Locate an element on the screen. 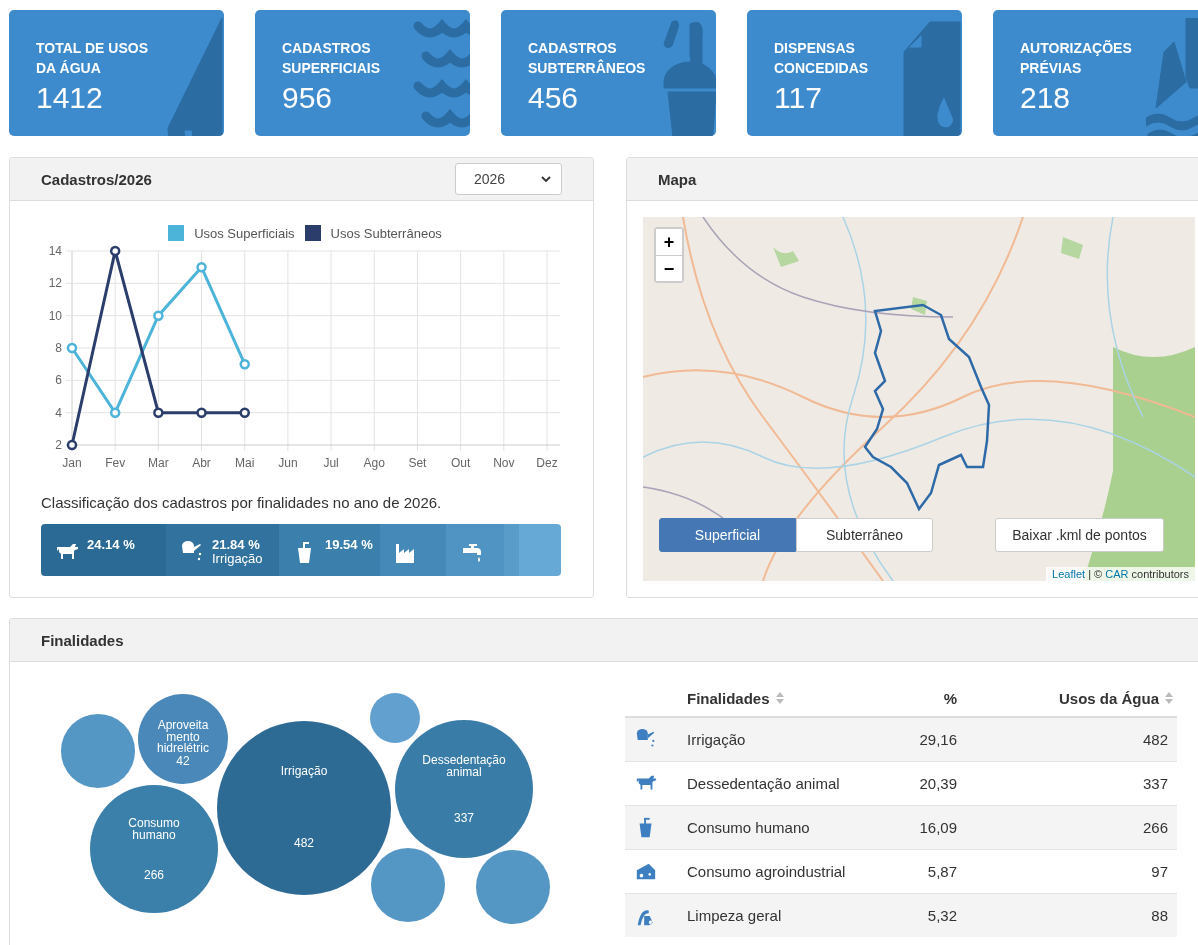 This screenshot has height=945, width=1198. axis-label: Mar is located at coordinates (158, 463).